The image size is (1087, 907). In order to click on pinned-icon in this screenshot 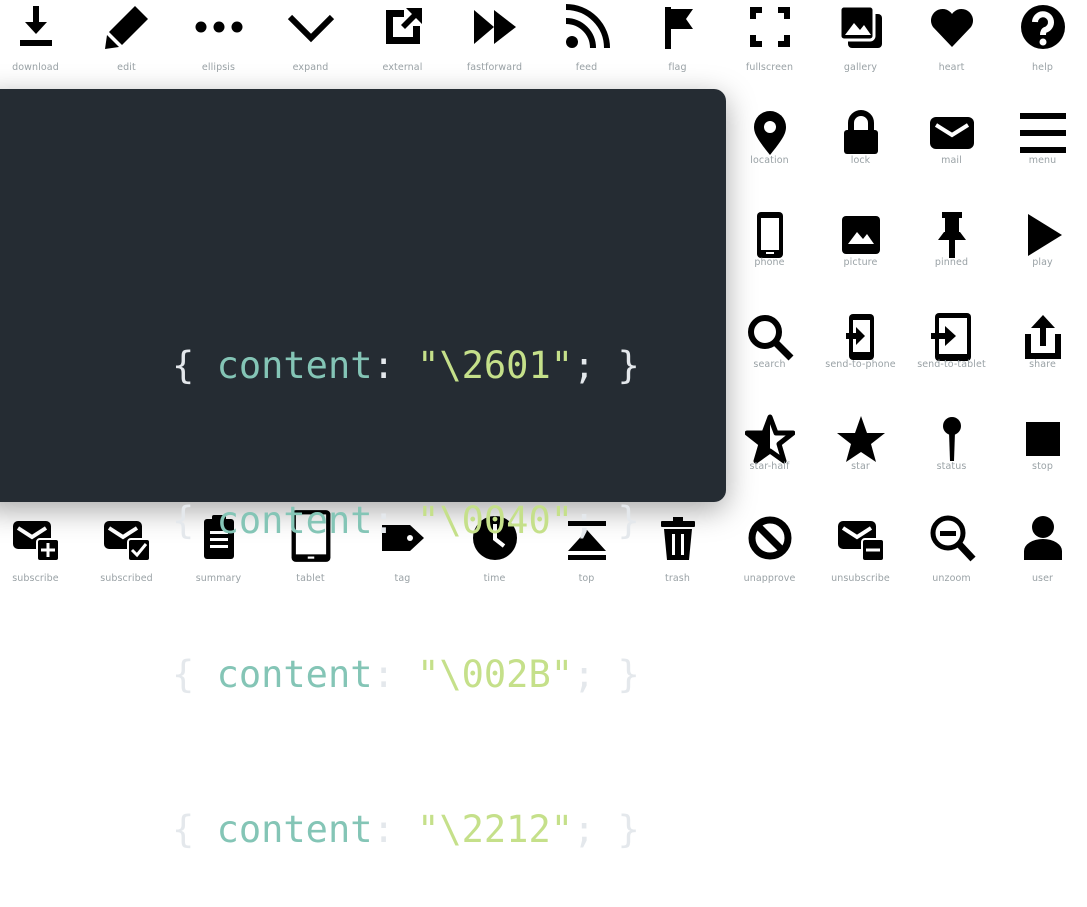, I will do `click(951, 235)`.